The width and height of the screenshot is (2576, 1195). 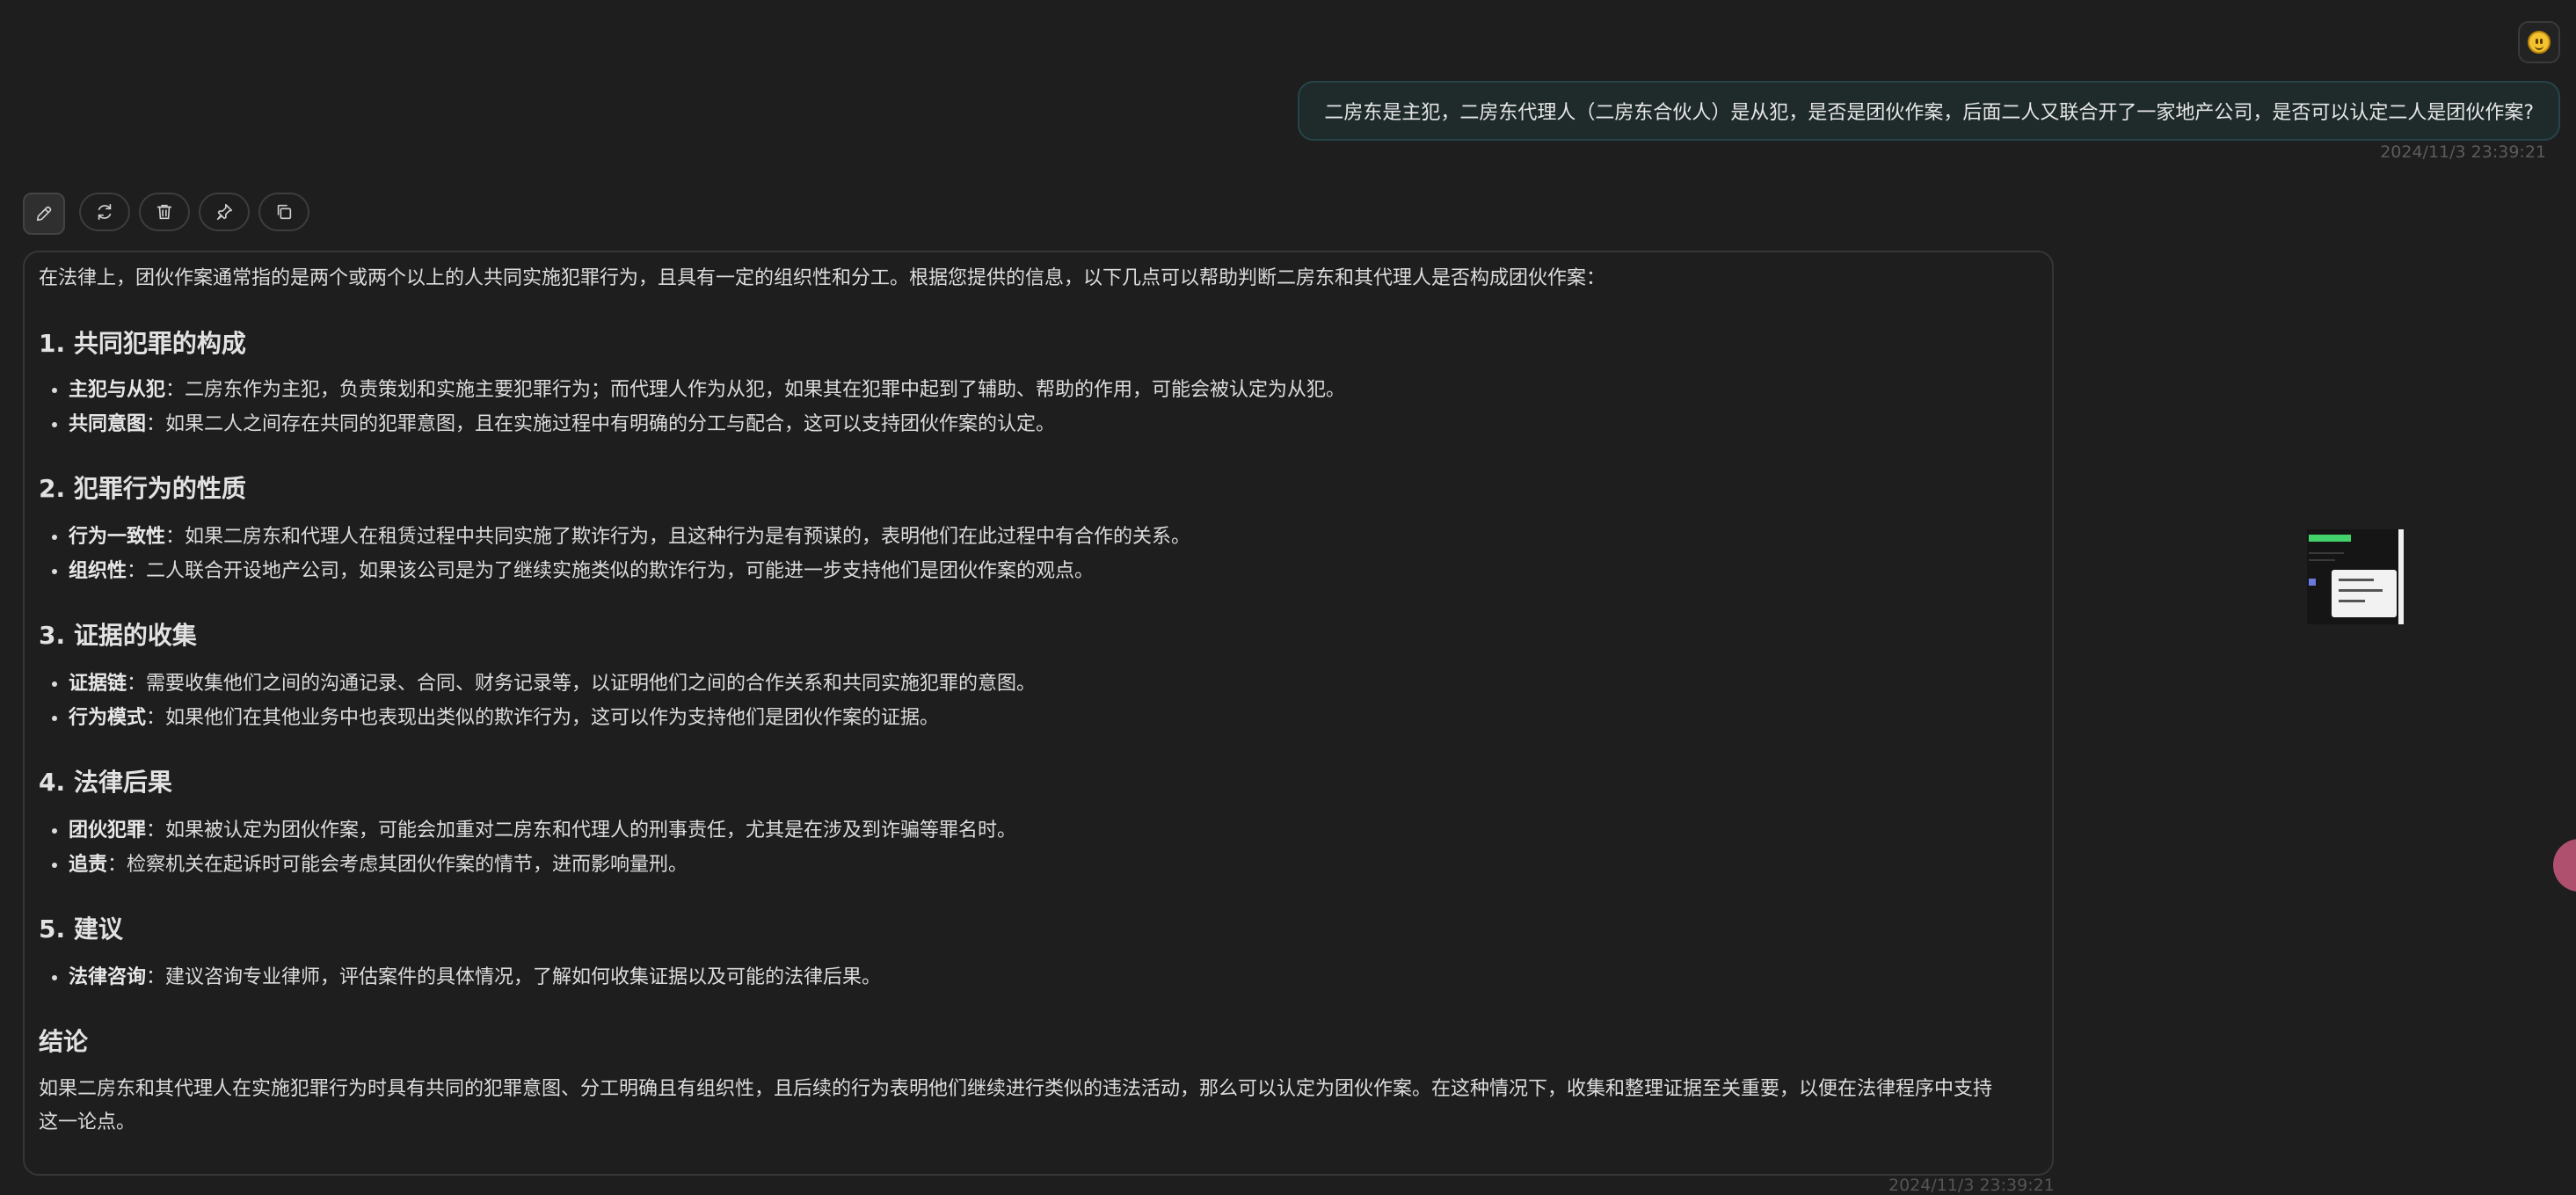 I want to click on screenshot-thumbnail, so click(x=2355, y=576).